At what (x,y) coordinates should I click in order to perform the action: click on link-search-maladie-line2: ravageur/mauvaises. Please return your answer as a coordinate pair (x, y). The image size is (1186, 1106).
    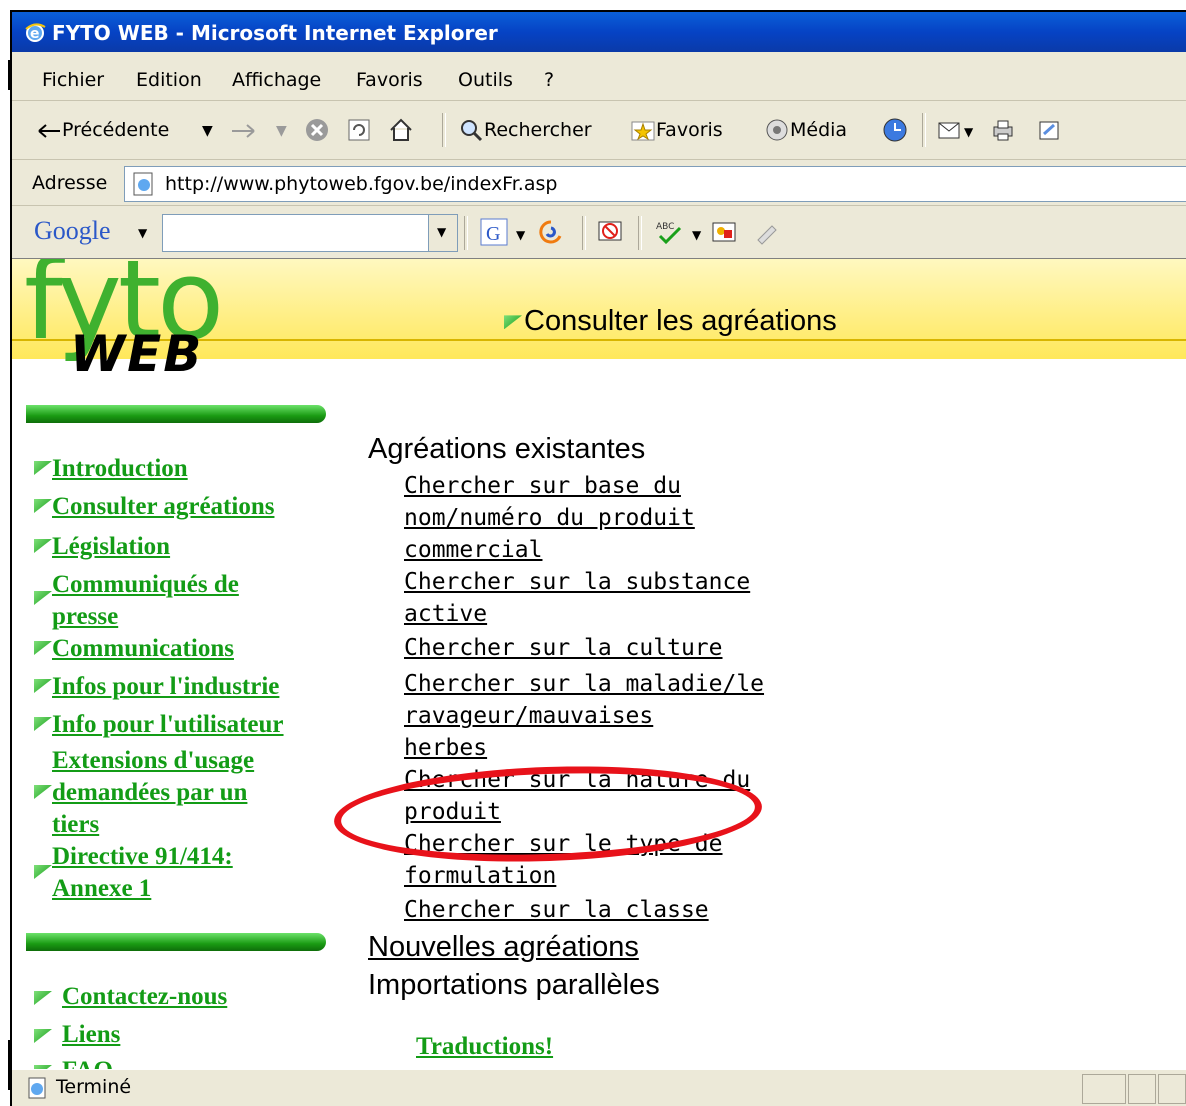
    Looking at the image, I should click on (528, 716).